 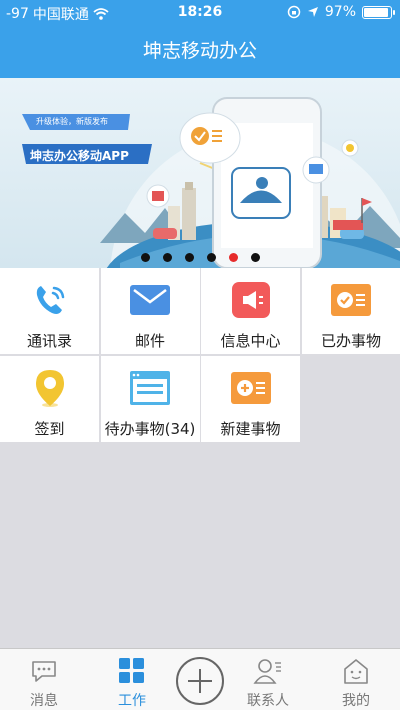 I want to click on done-list-icon, so click(x=351, y=300).